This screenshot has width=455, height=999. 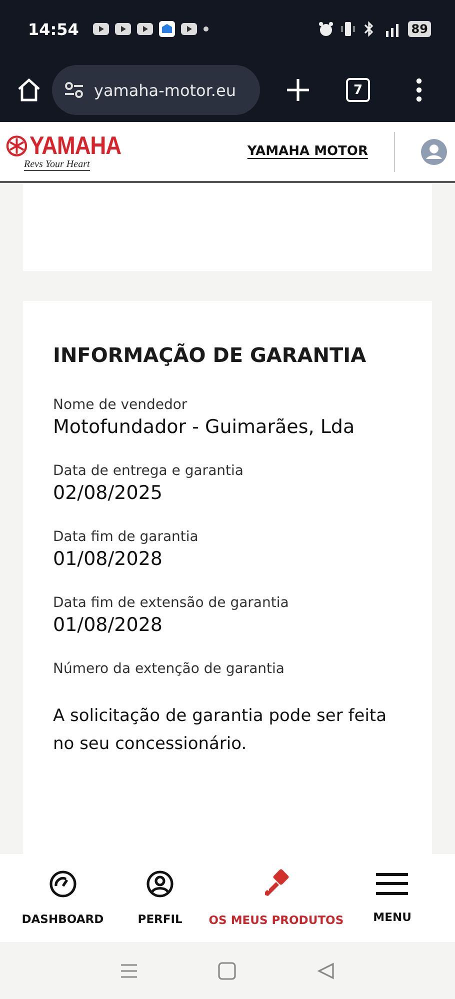 What do you see at coordinates (204, 427) in the screenshot?
I see `field-value: Motofundador - Guimarães, Lda` at bounding box center [204, 427].